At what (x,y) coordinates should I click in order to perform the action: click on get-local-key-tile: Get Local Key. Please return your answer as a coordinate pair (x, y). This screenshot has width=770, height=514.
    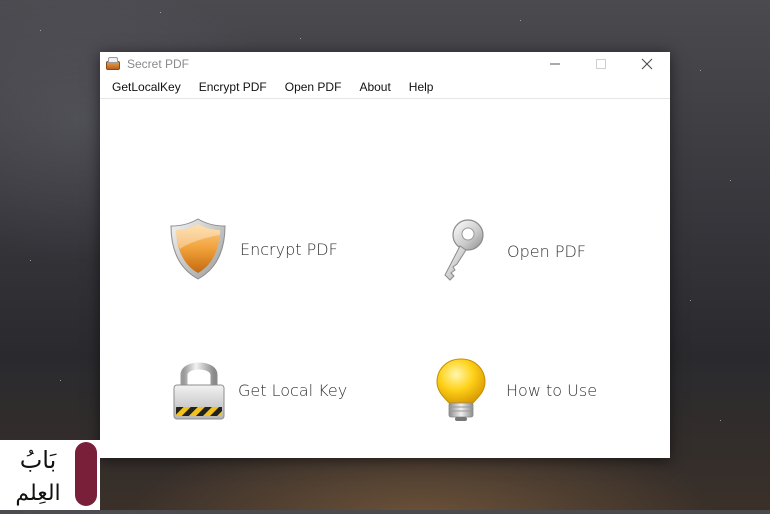
    Looking at the image, I should click on (258, 390).